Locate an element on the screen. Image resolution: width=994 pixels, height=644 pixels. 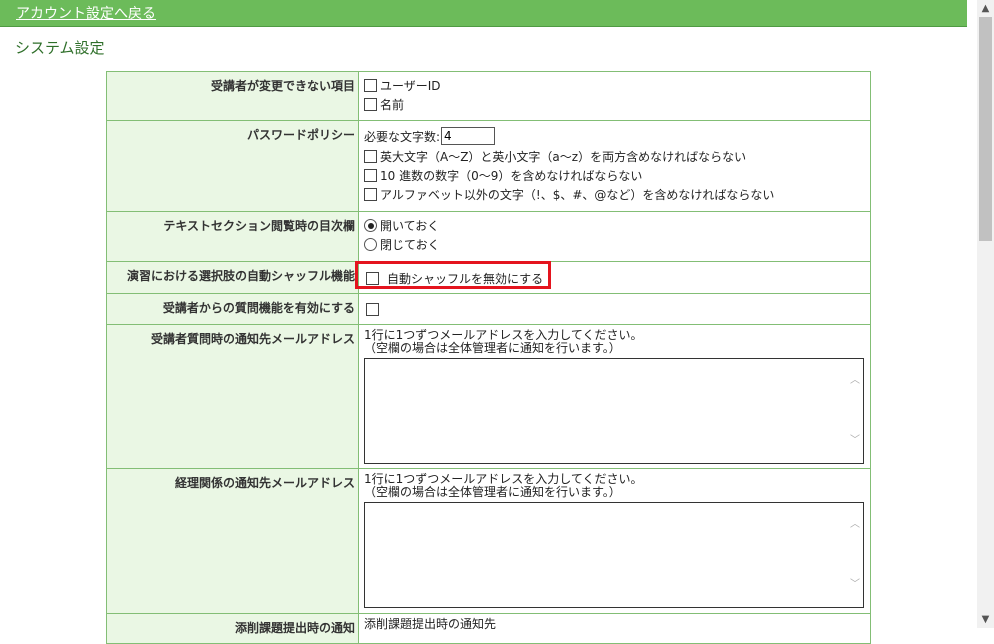
row-label: 添削課題提出時の通知 is located at coordinates (232, 628).